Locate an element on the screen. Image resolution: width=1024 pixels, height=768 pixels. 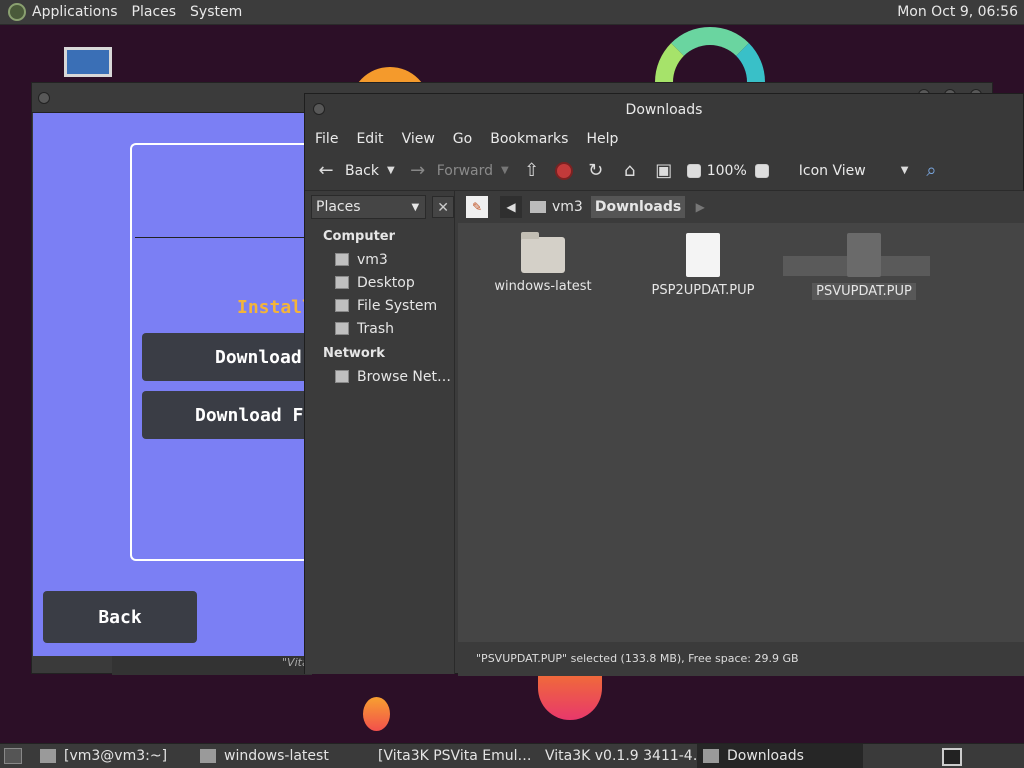
up-button: ⇧ is located at coordinates (532, 171).